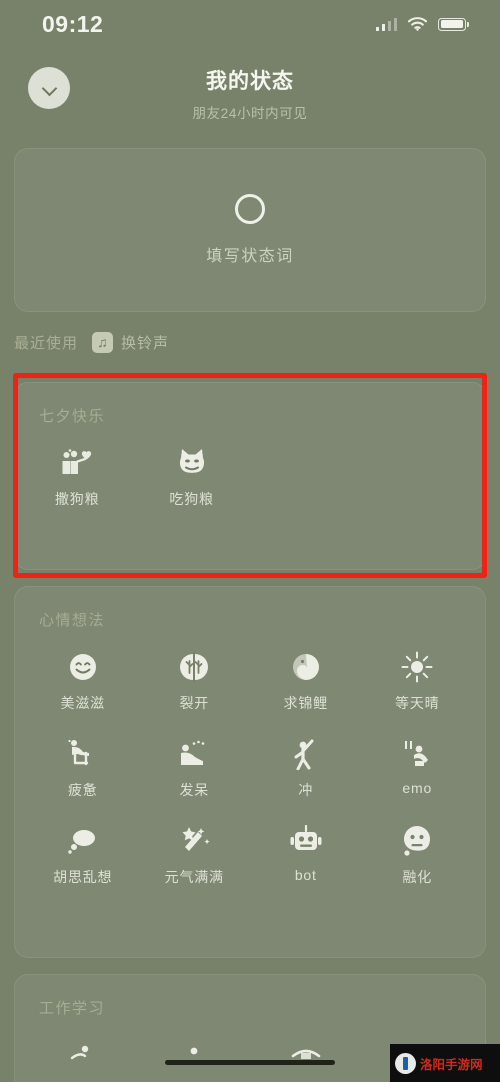  I want to click on page-subtitle: 朋友24小时内可见, so click(250, 113).